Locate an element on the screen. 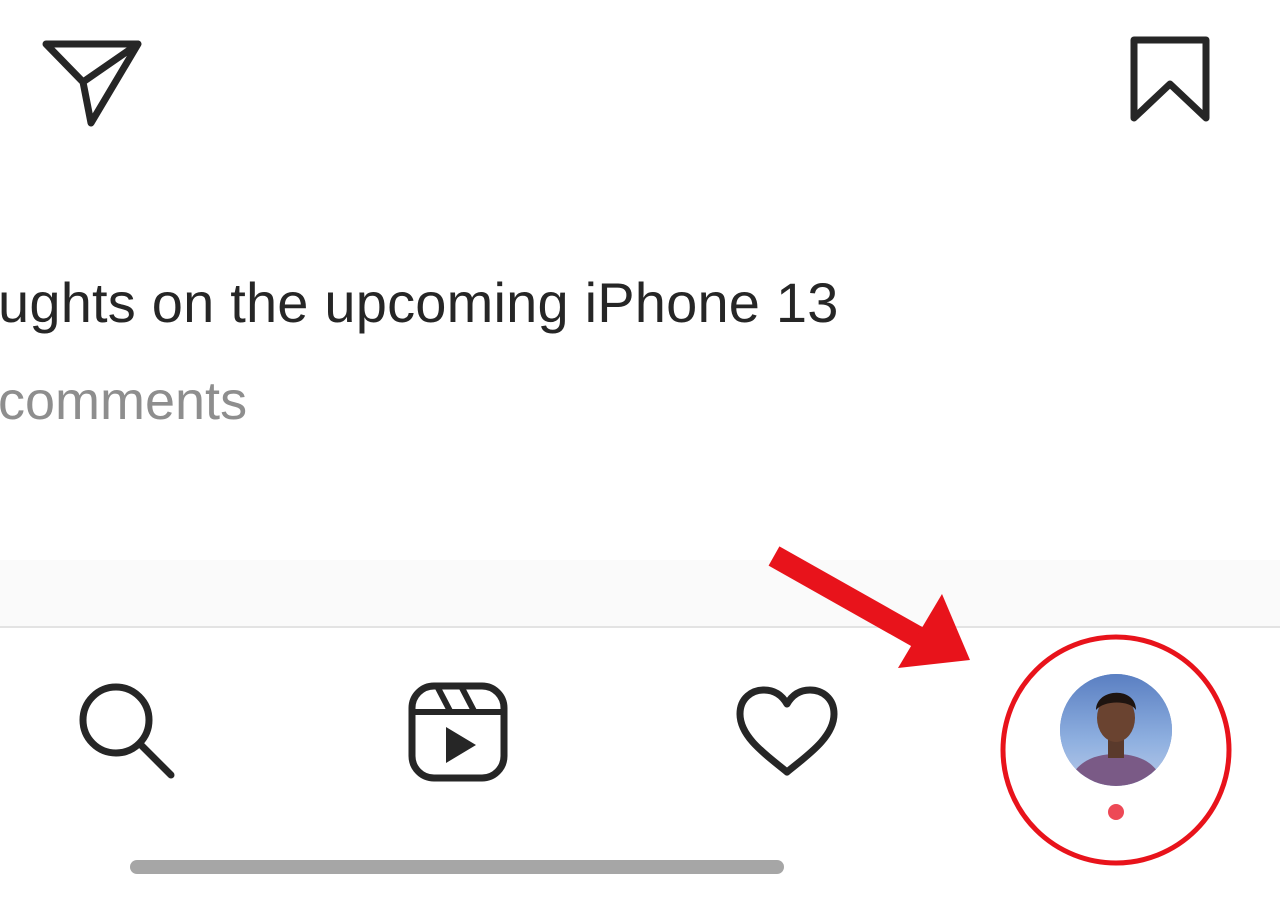 The image size is (1280, 902). nav-profile-button is located at coordinates (1116, 732).